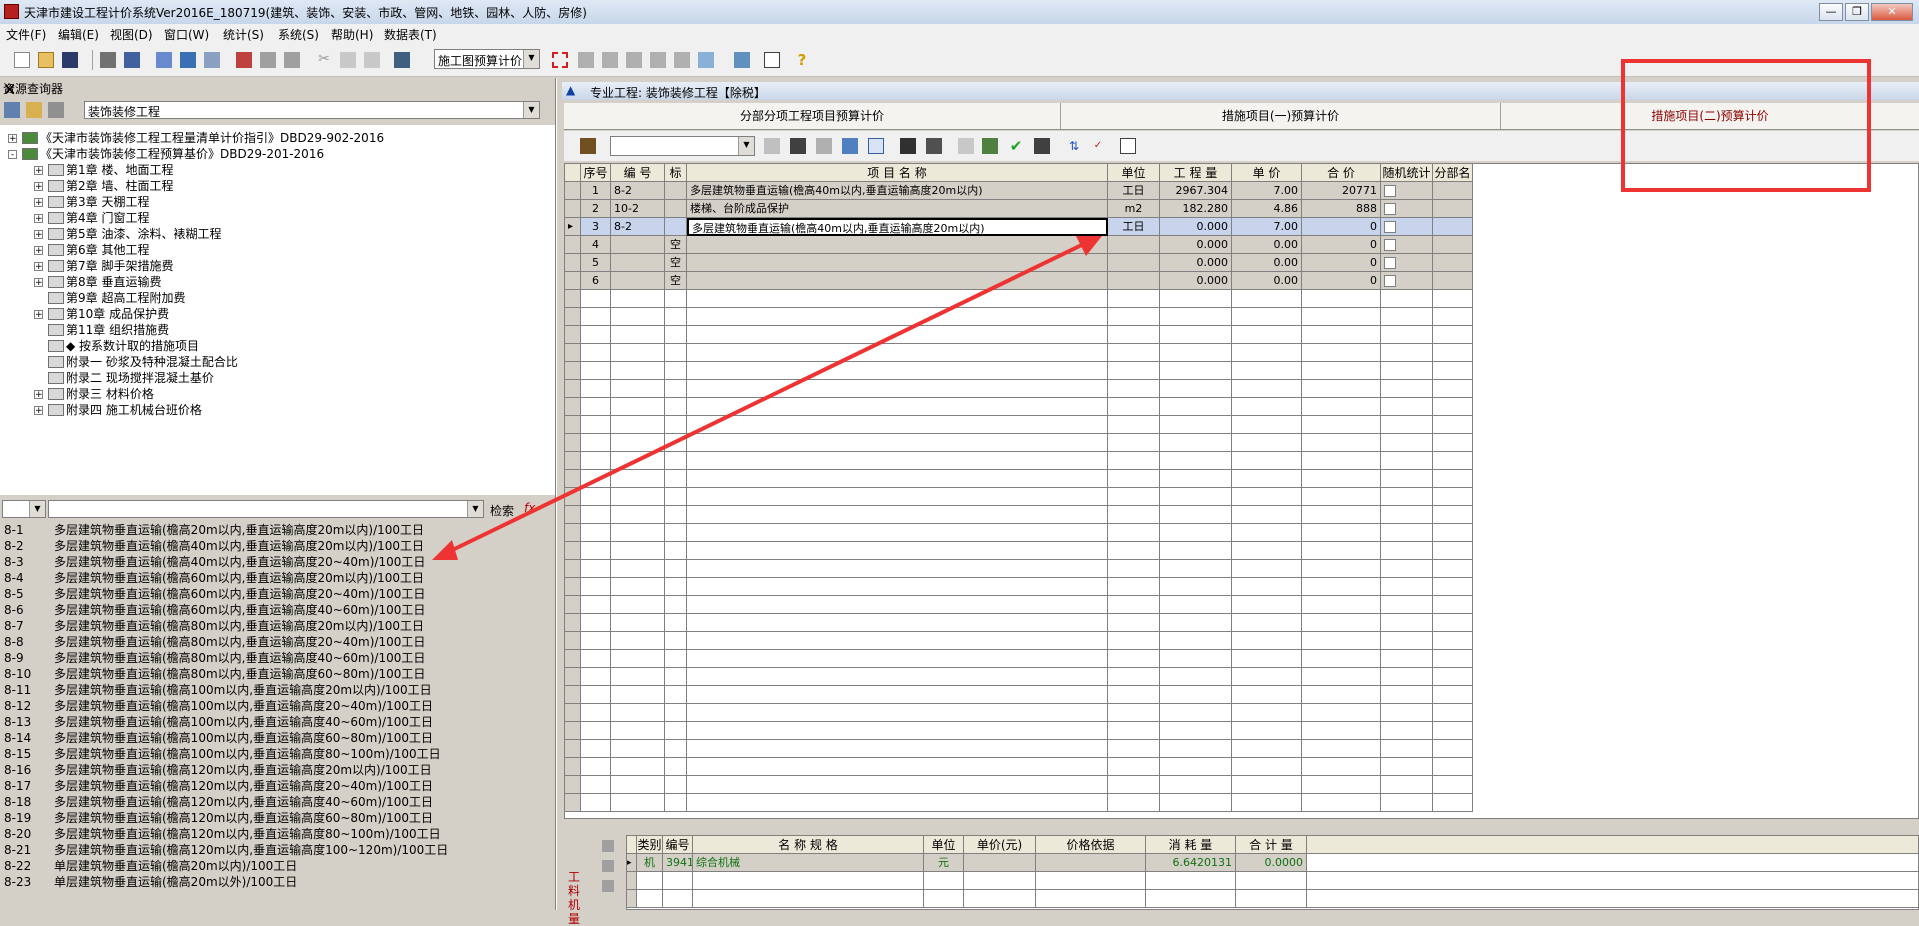 This screenshot has height=926, width=1919. I want to click on annotation-arrow-line, so click(766, 398).